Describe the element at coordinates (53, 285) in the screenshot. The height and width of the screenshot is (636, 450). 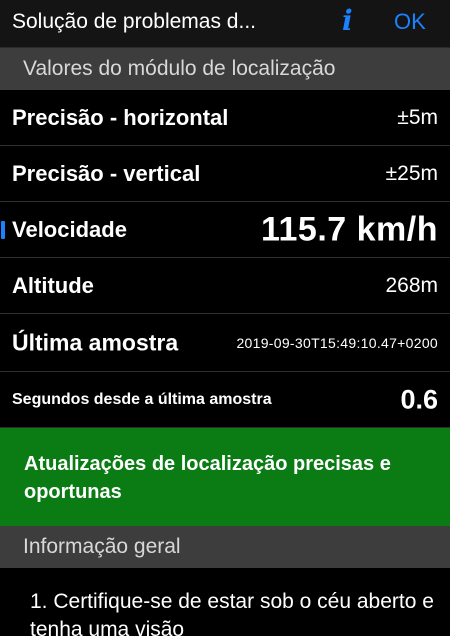
I see `row-label: Altitude` at that location.